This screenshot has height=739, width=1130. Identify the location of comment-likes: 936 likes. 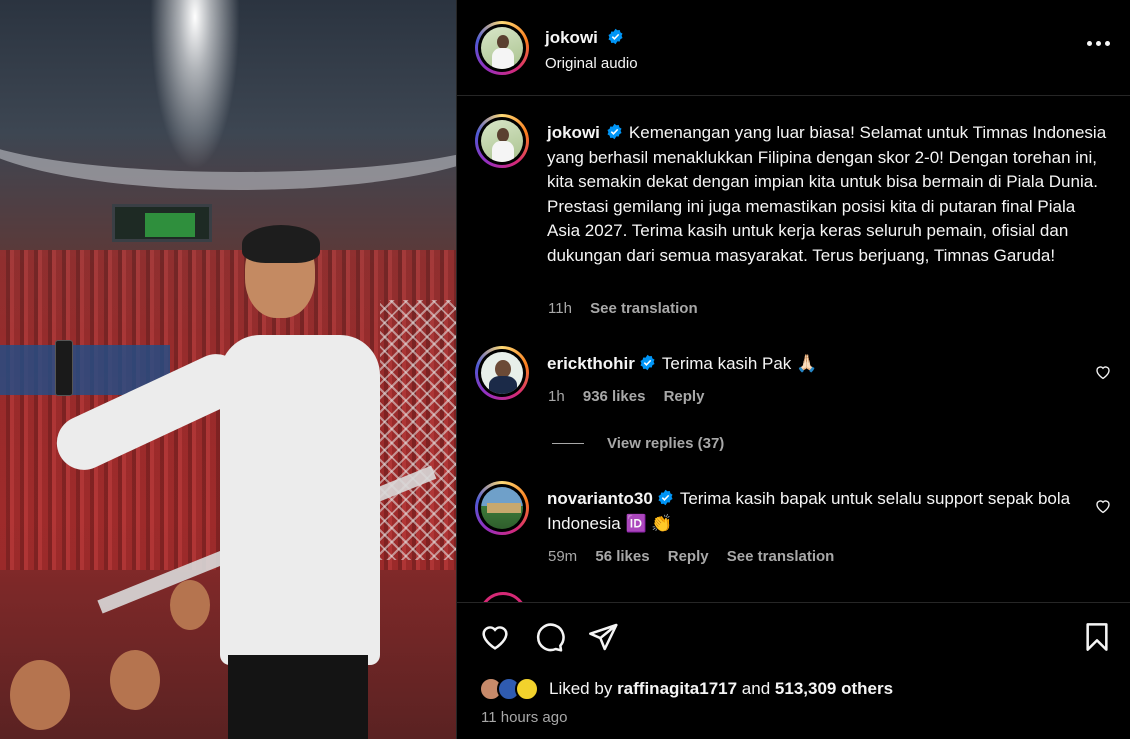
(614, 396).